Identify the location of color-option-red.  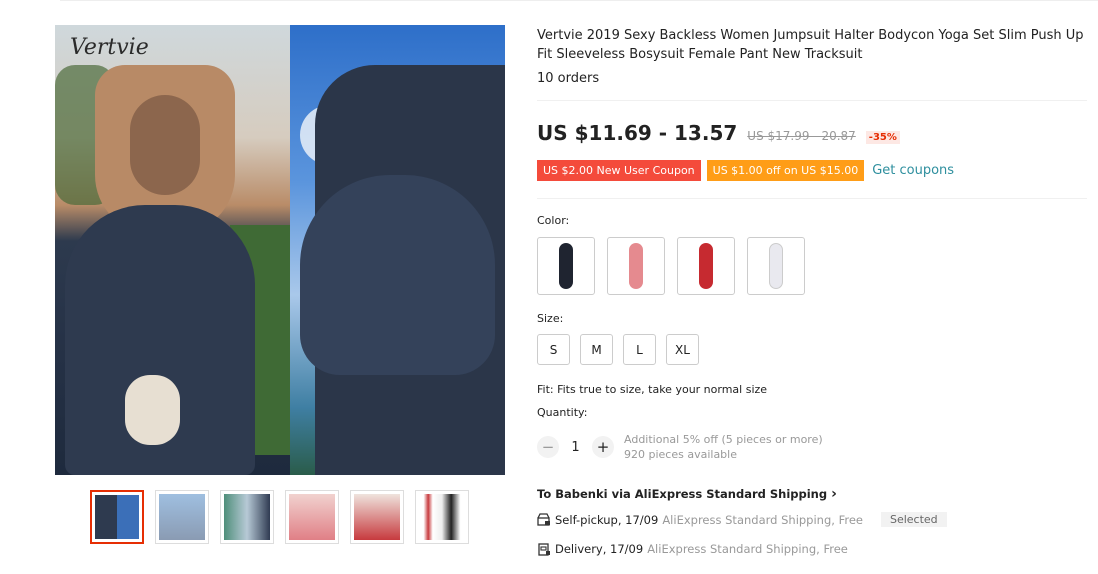
(706, 266).